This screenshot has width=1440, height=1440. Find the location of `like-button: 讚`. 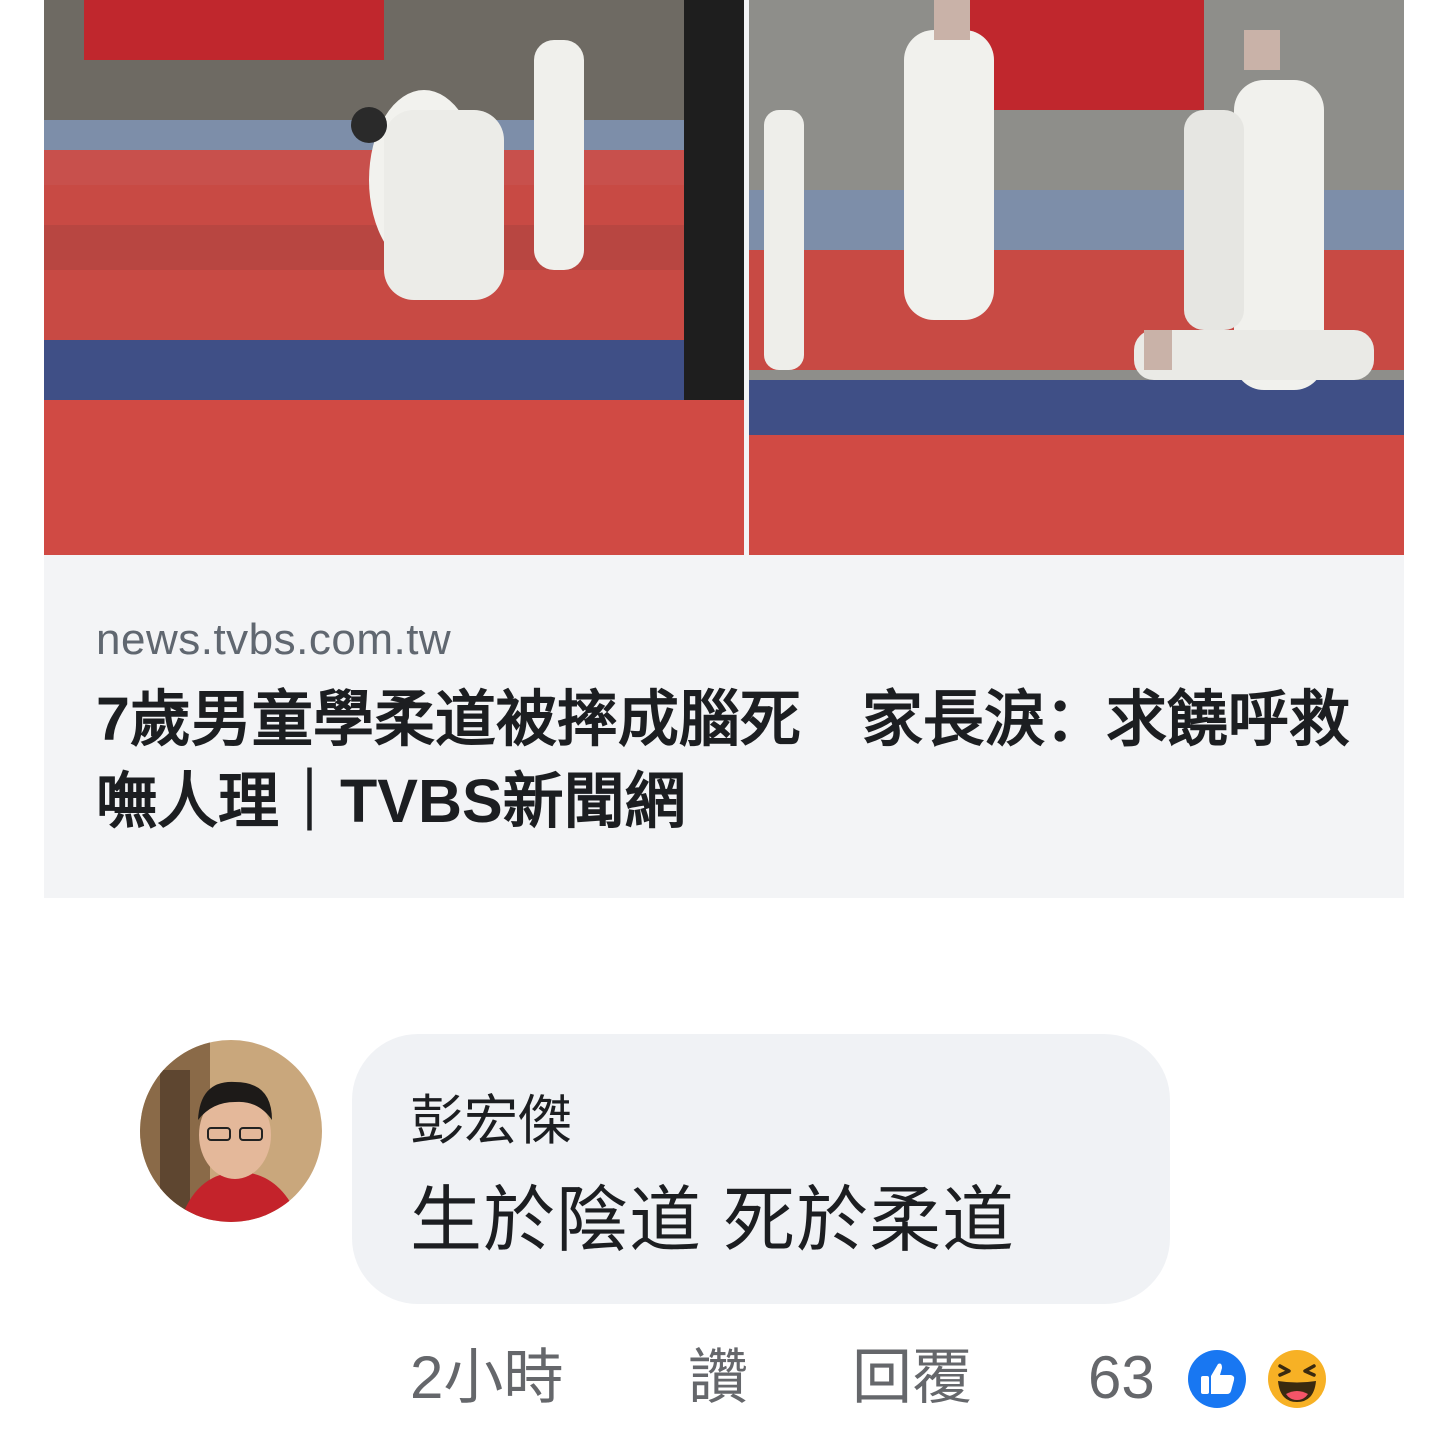

like-button: 讚 is located at coordinates (718, 1378).